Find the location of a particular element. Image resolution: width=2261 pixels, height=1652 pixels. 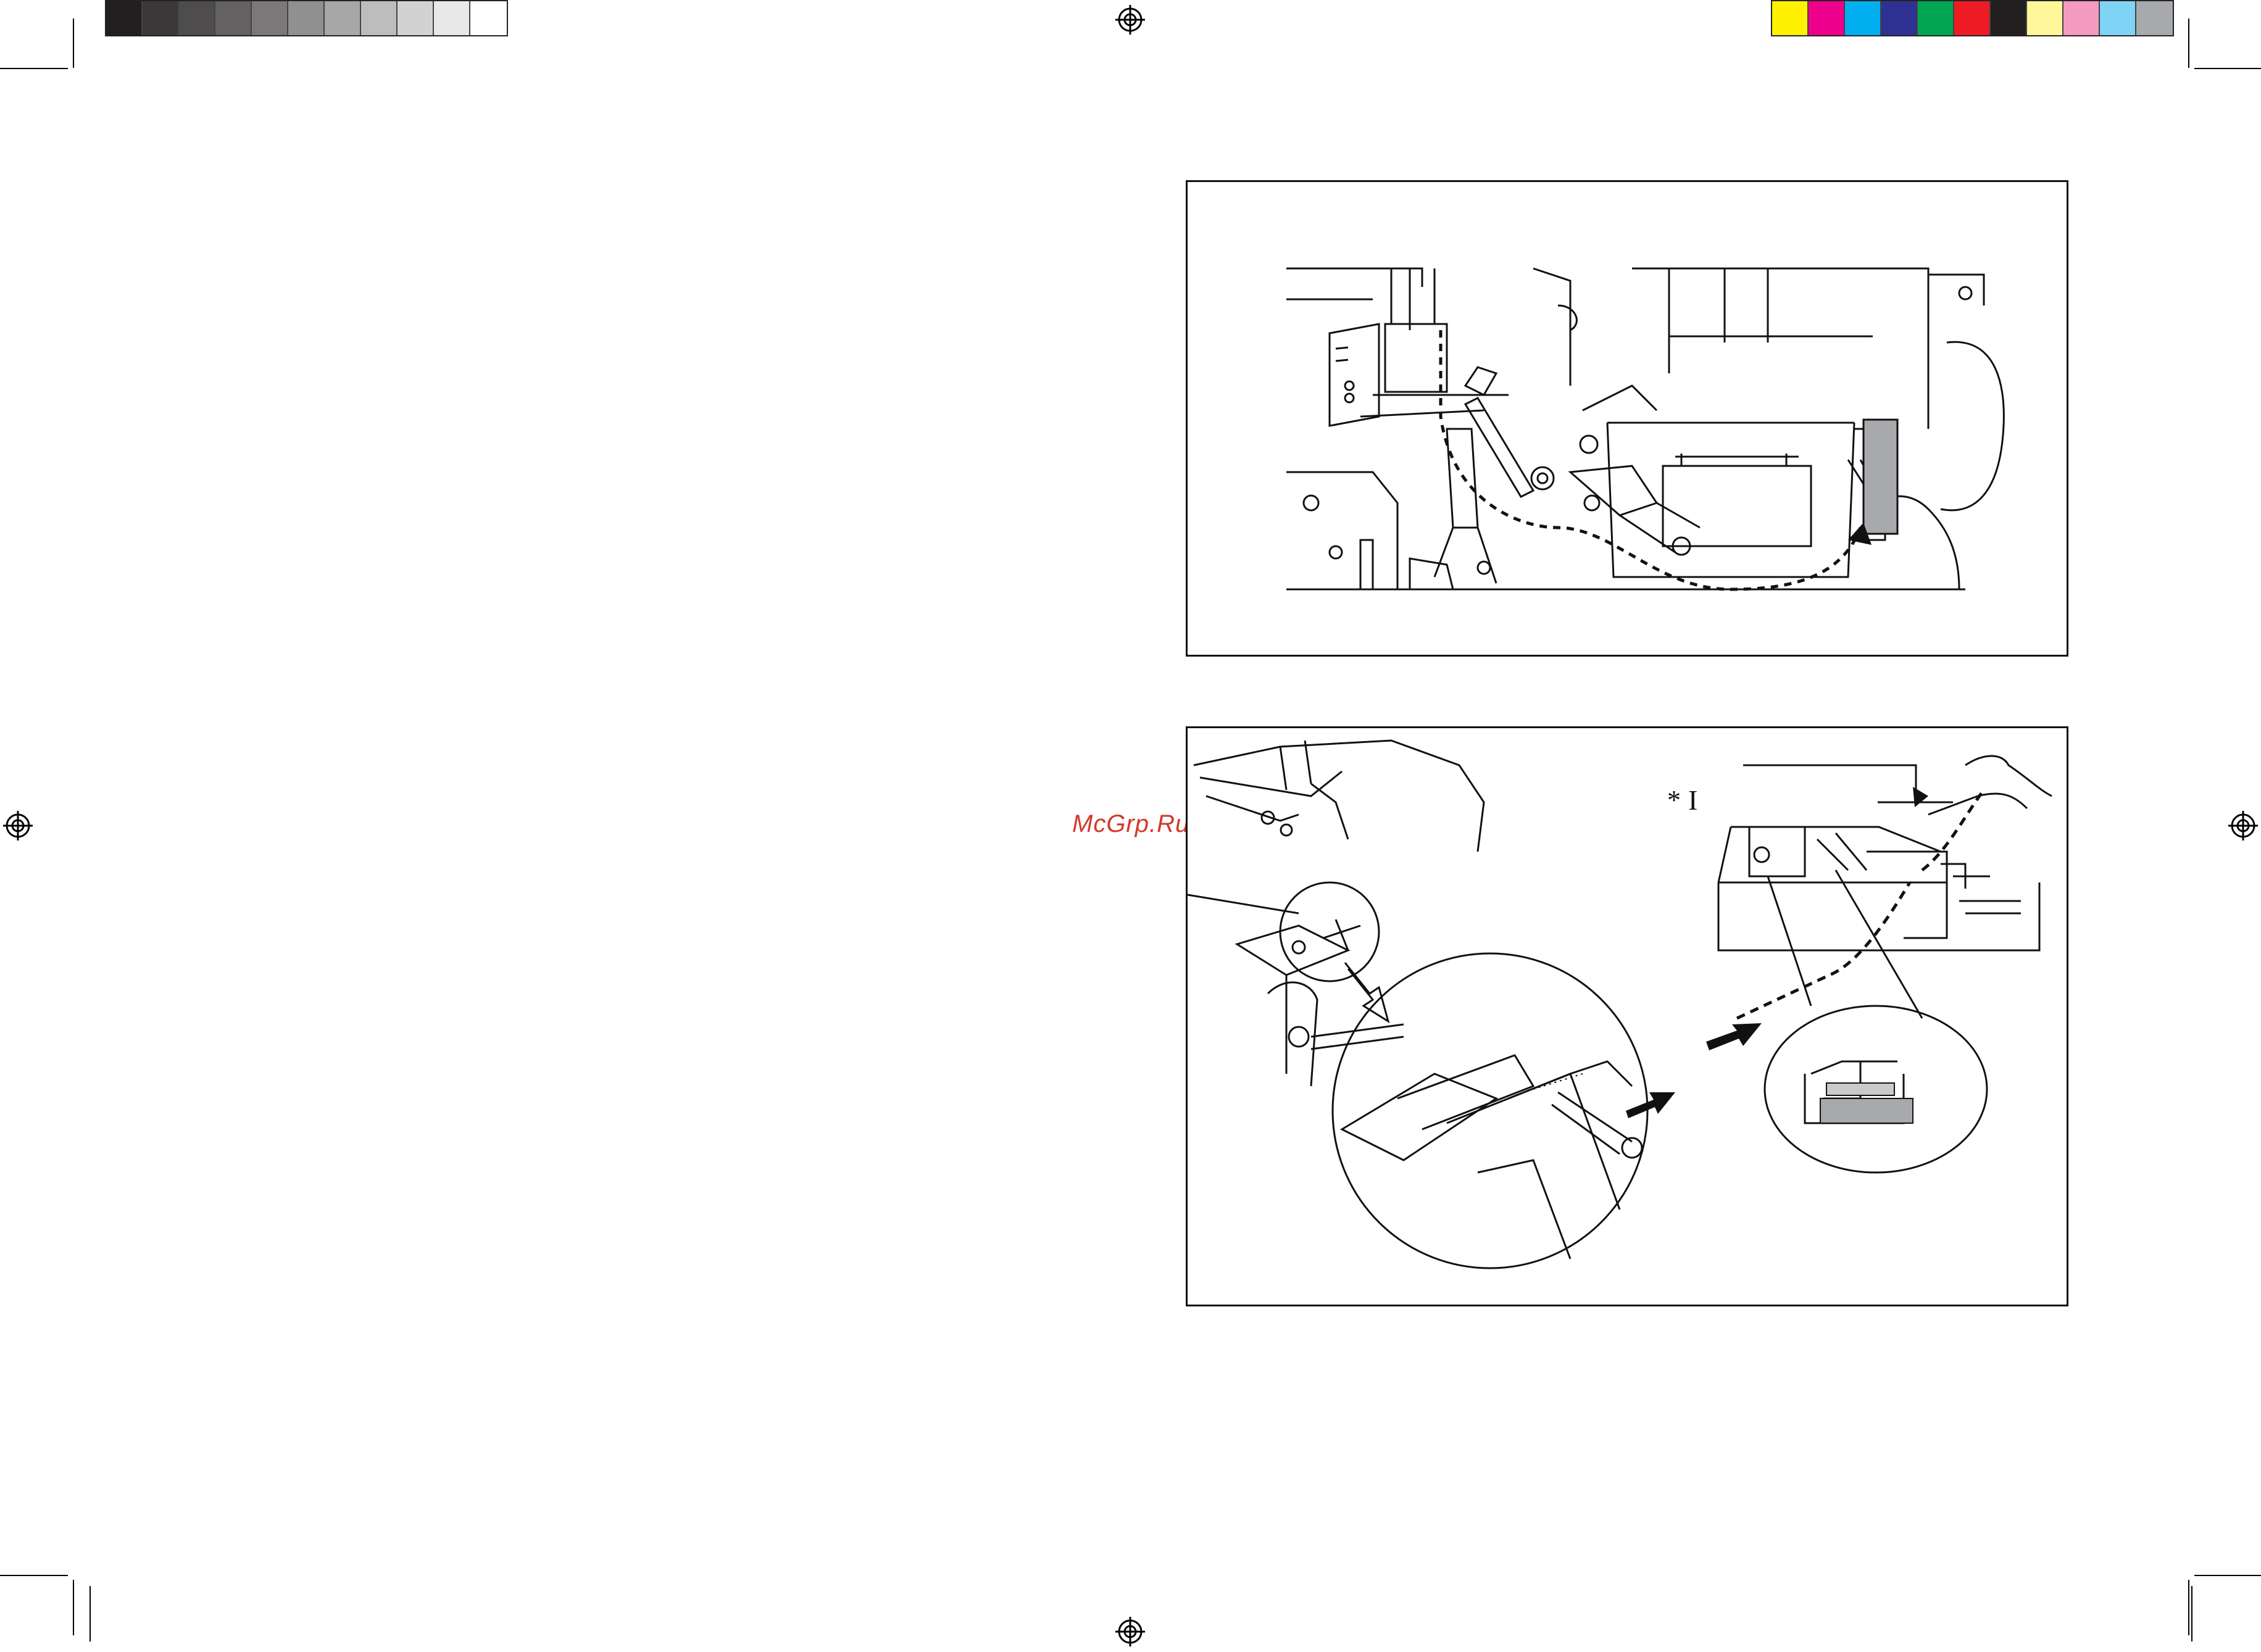

knife-removal-illustration is located at coordinates (1620, 1004).